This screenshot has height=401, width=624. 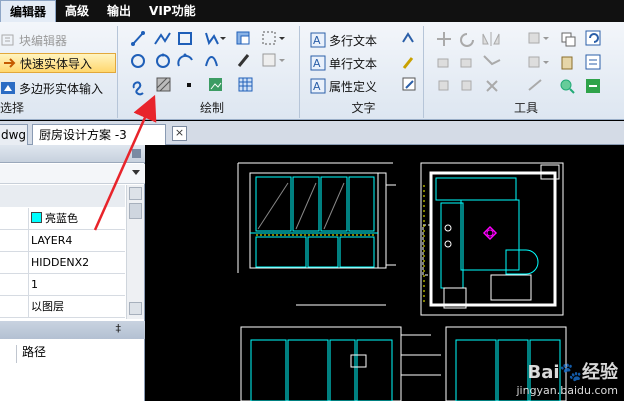 I want to click on quick-entity-import-label: 快速实体导入, so click(x=56, y=63).